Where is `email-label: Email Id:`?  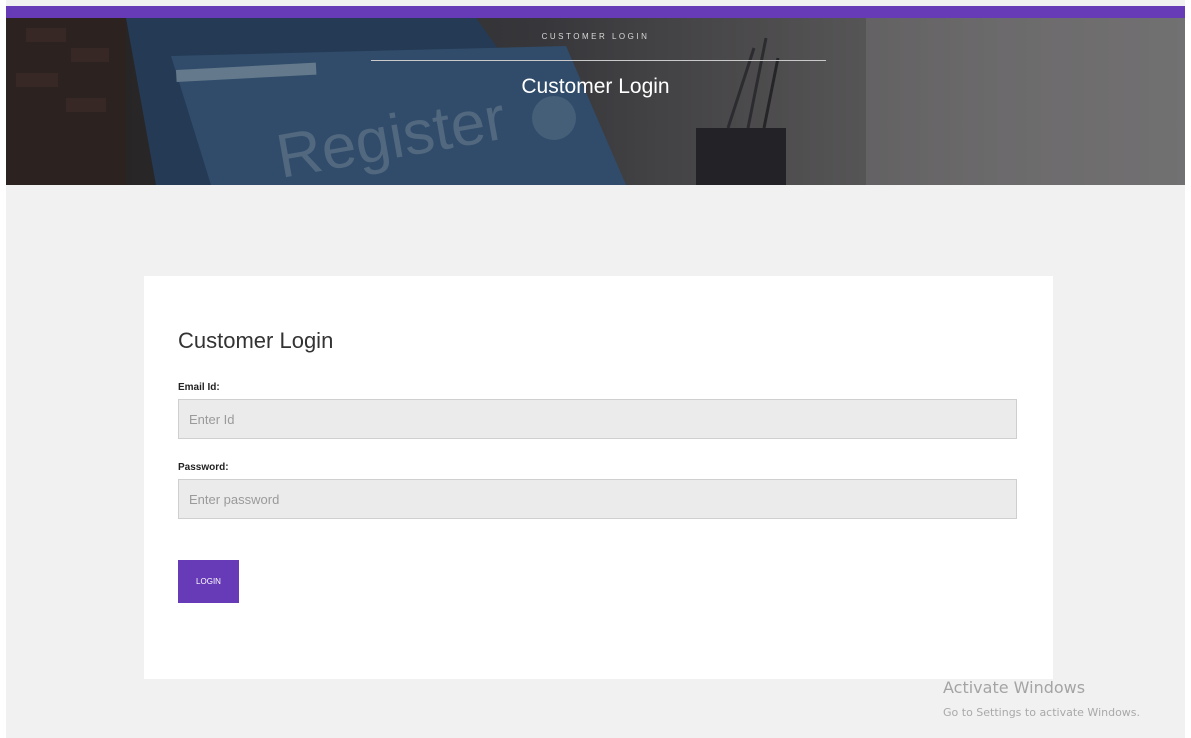
email-label: Email Id: is located at coordinates (199, 387).